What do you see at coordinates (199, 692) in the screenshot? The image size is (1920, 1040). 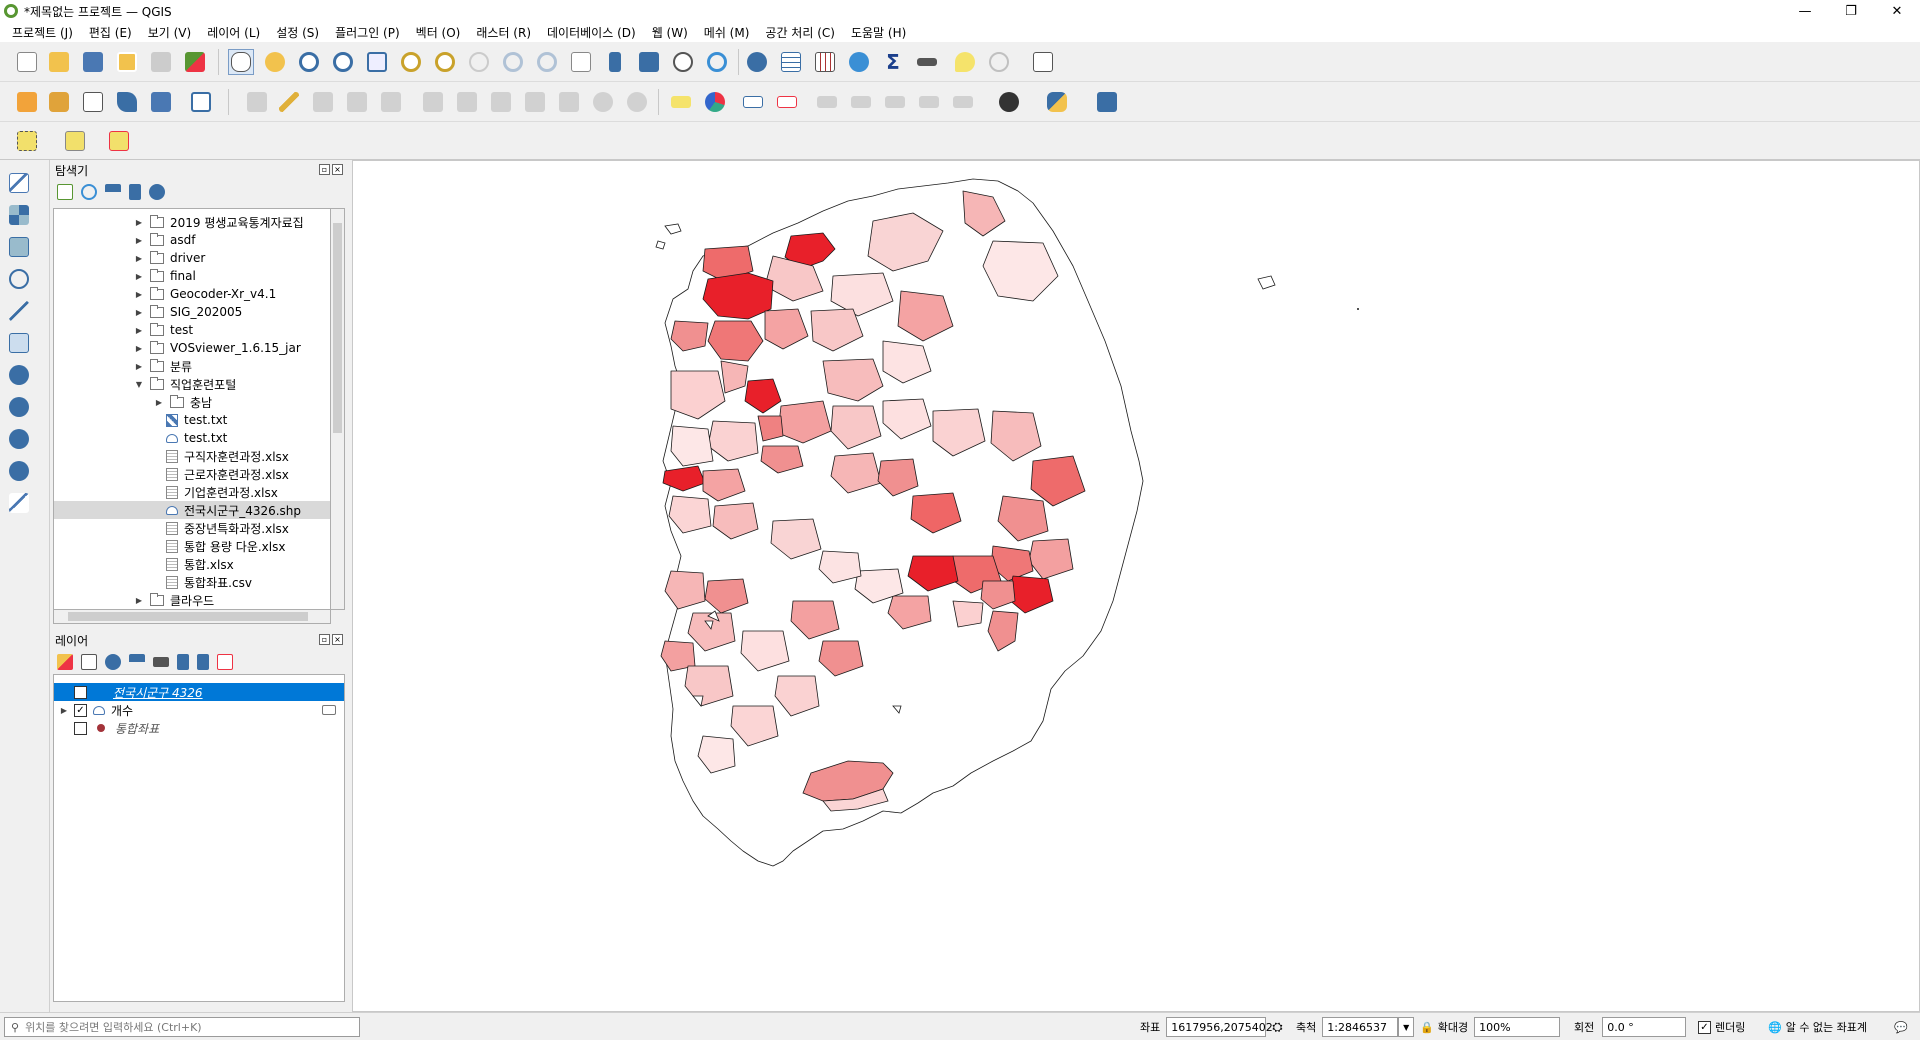 I see `layer-row-sigungu: 전국시군구 4326` at bounding box center [199, 692].